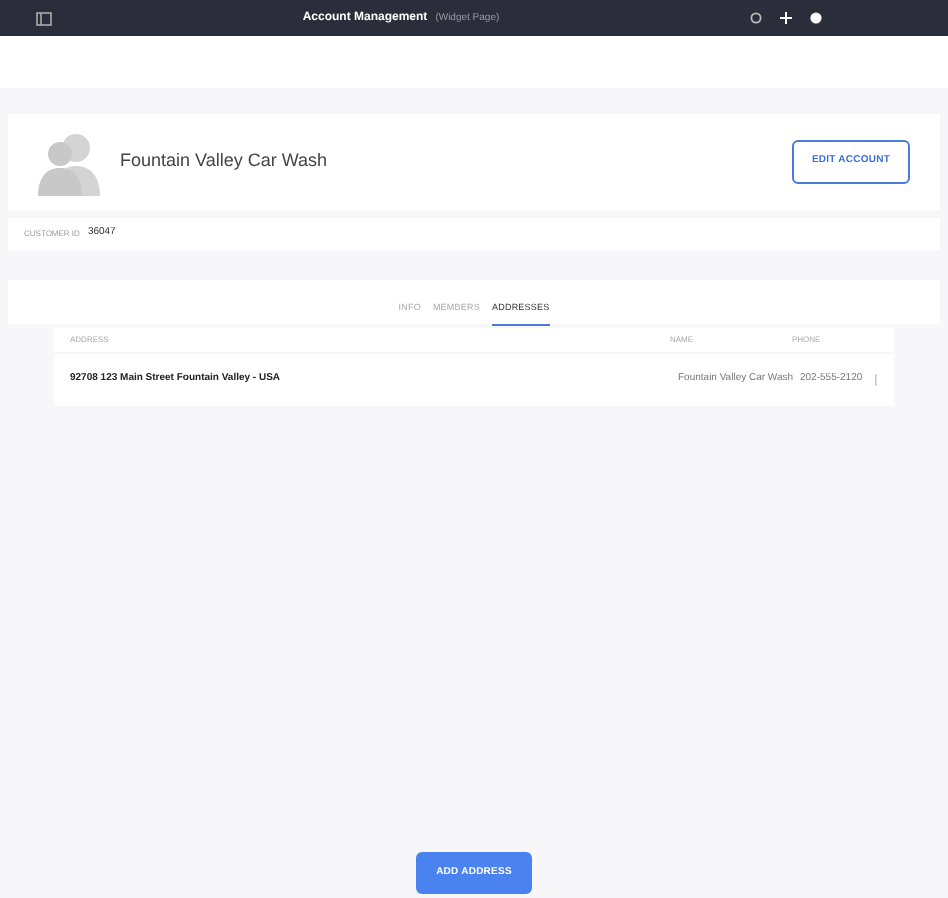 This screenshot has width=948, height=898. Describe the element at coordinates (816, 18) in the screenshot. I see `circle-icon` at that location.